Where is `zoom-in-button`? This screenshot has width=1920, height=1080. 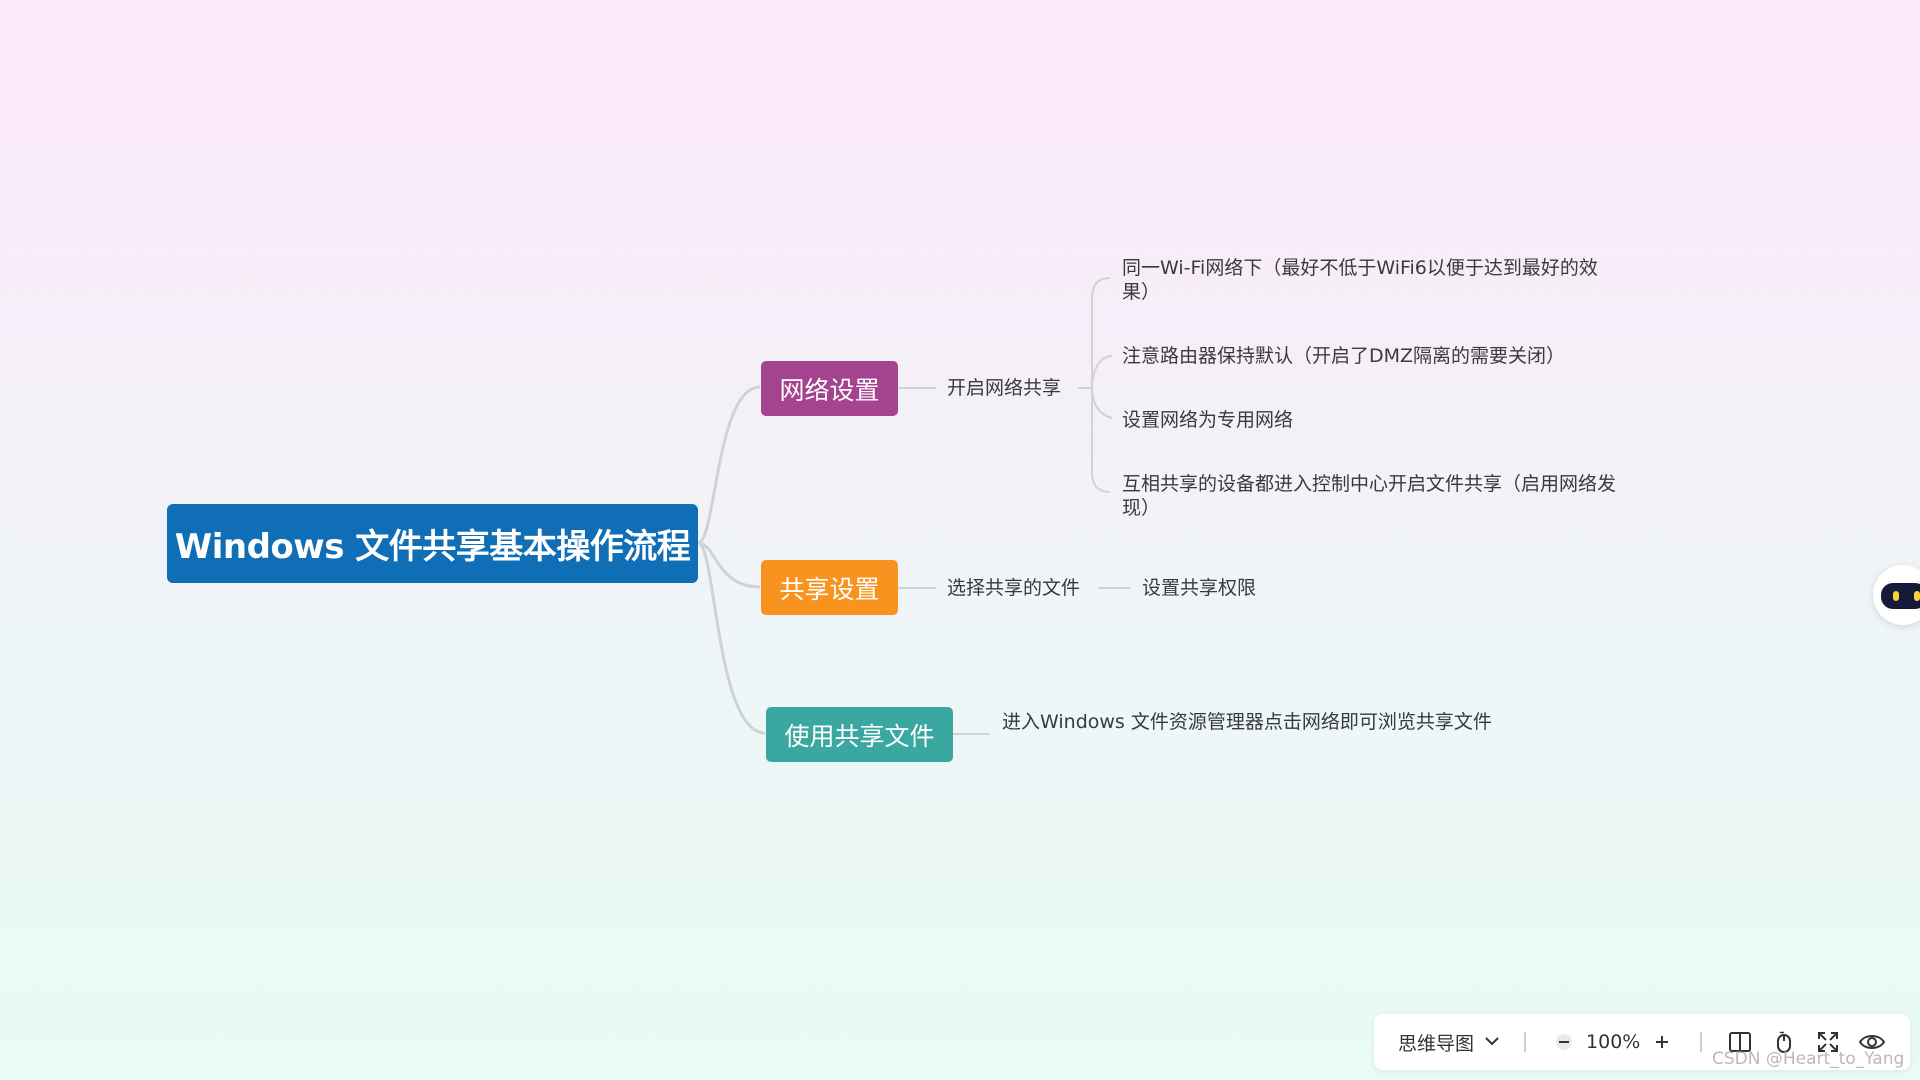
zoom-in-button is located at coordinates (1662, 1042).